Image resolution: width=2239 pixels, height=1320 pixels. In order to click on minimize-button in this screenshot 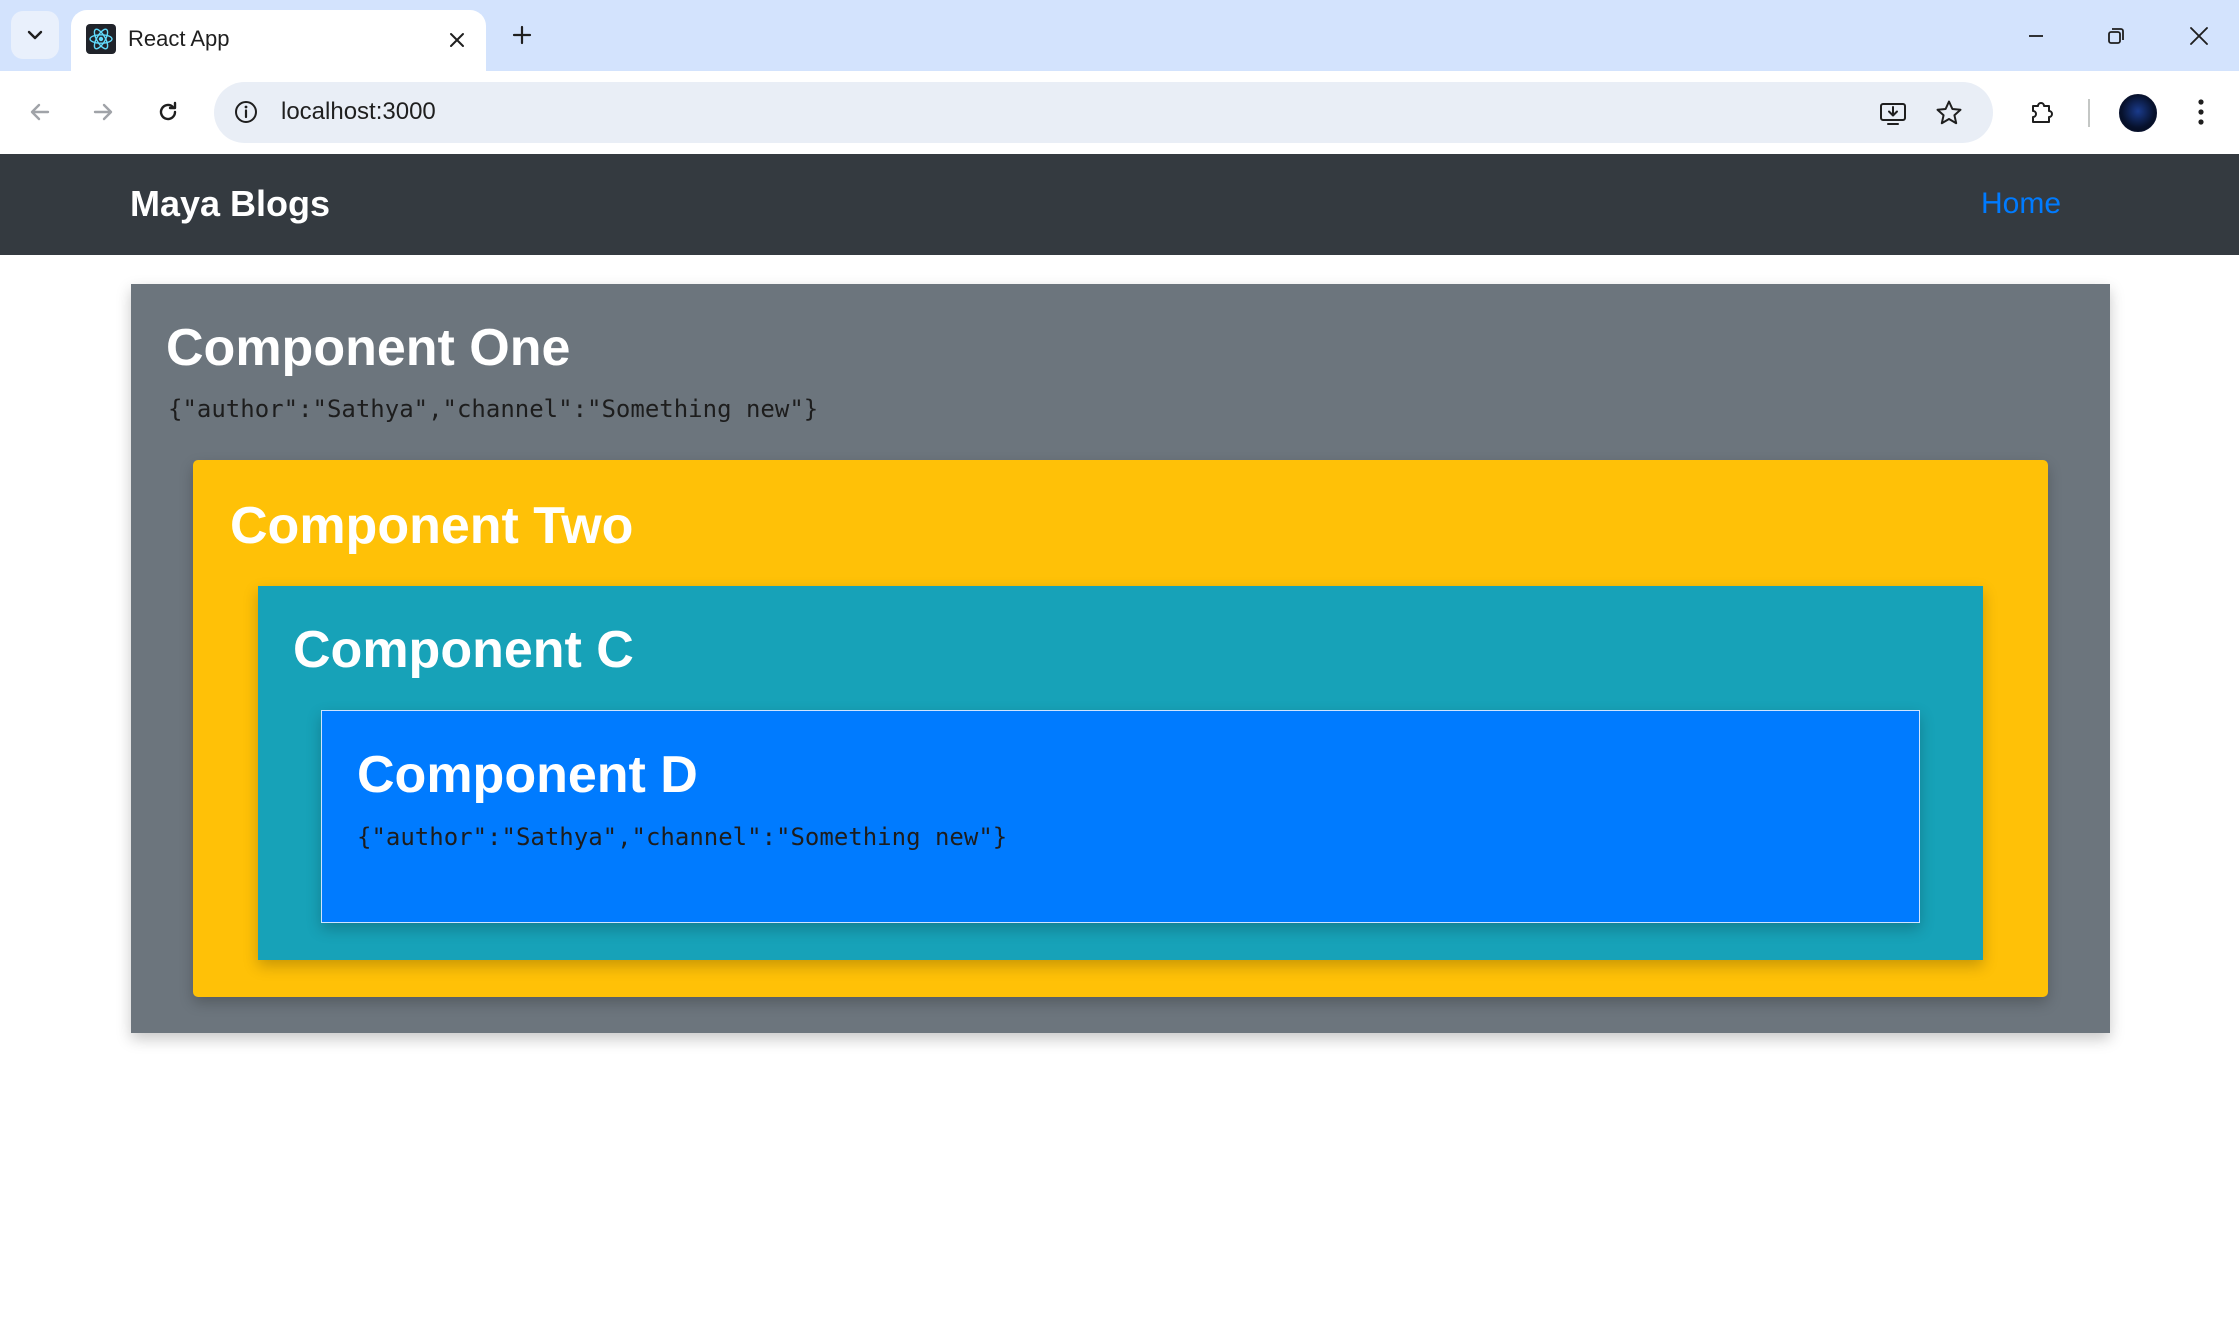, I will do `click(2036, 36)`.